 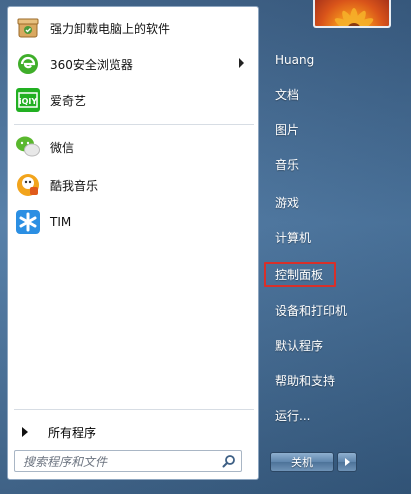 I want to click on search-box, so click(x=128, y=461).